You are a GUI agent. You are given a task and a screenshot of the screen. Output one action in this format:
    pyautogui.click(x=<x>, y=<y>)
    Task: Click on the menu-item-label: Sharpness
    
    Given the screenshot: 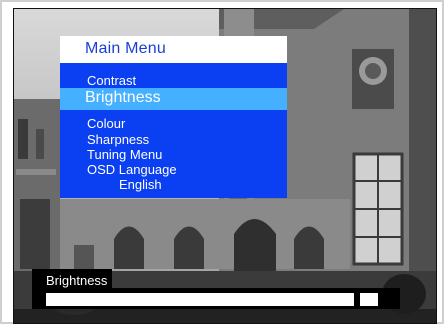 What is the action you would take?
    pyautogui.click(x=118, y=139)
    